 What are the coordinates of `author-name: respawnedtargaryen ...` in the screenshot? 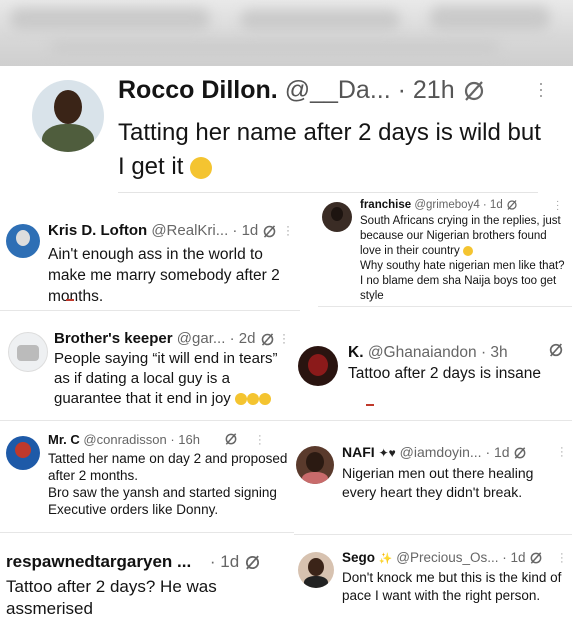 It's located at (98, 561).